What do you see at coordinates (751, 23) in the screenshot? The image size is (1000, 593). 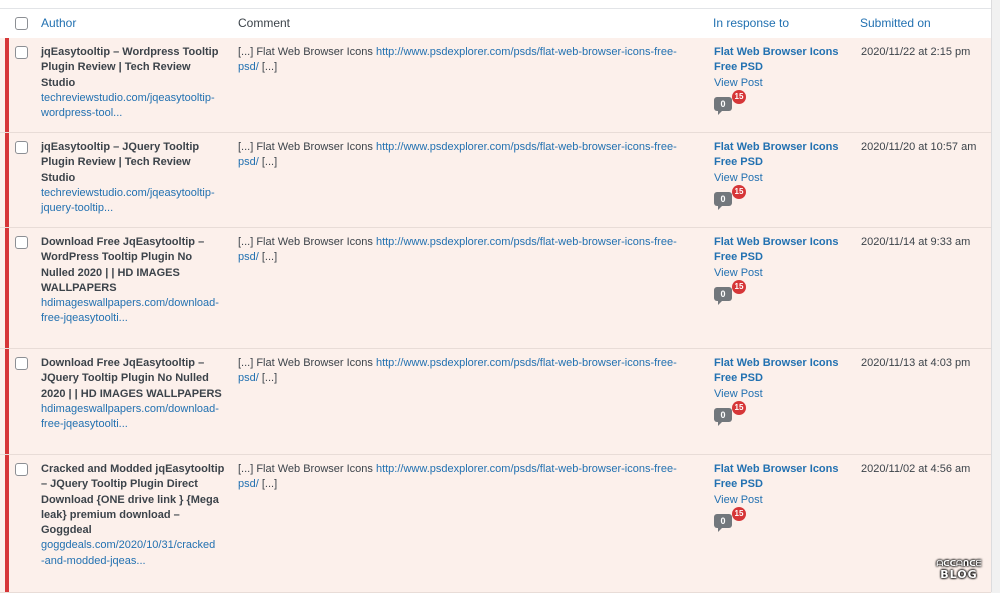 I see `column-in-response-to-sort: In response to` at bounding box center [751, 23].